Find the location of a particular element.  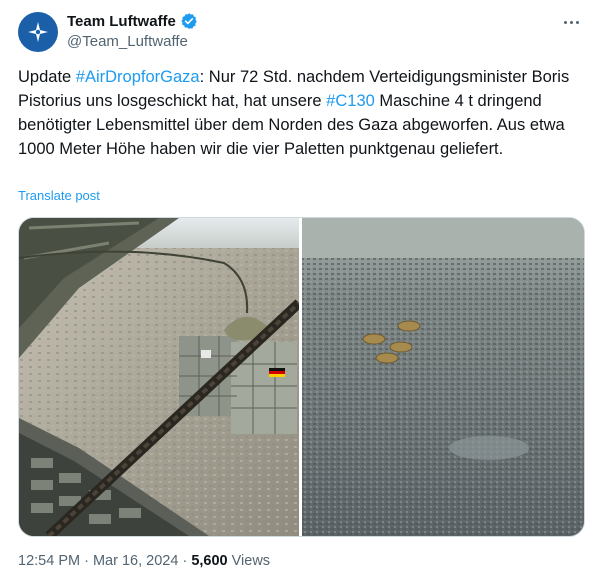

translate-post-link: Translate post is located at coordinates (59, 195).